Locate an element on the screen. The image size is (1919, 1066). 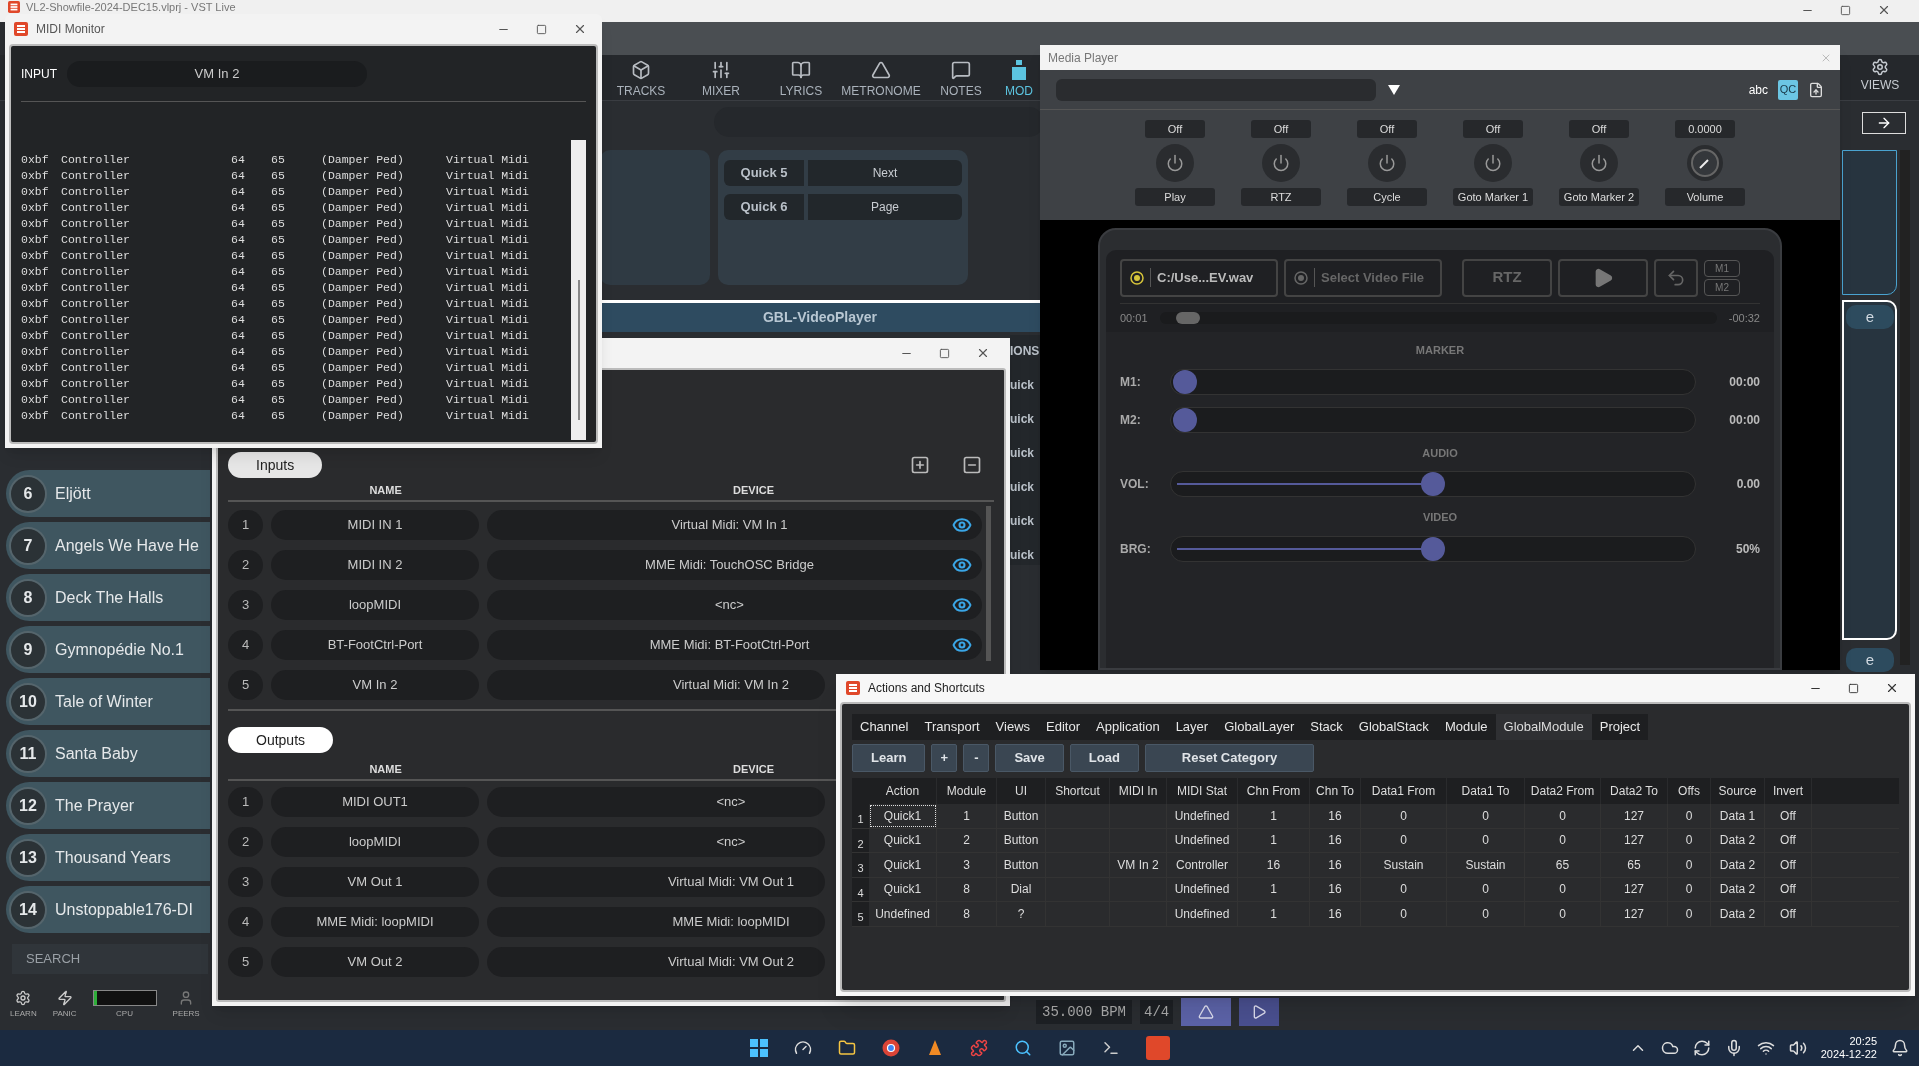
name-field: MME Midi: loopMIDI is located at coordinates (375, 921).